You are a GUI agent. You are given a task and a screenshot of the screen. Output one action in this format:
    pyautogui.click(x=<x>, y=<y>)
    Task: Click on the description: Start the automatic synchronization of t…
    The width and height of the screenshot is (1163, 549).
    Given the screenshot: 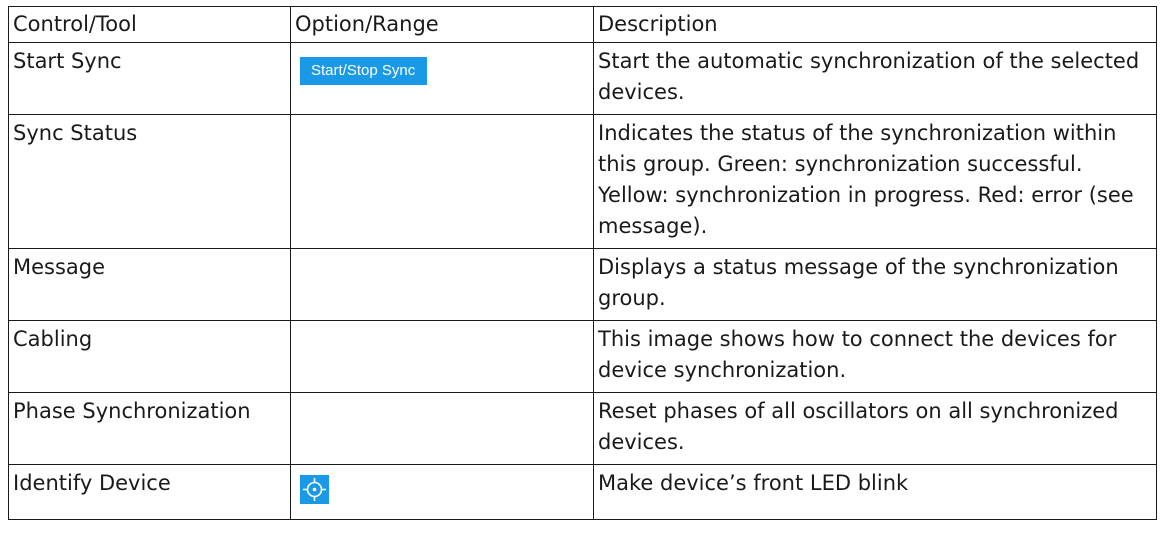 What is the action you would take?
    pyautogui.click(x=875, y=78)
    